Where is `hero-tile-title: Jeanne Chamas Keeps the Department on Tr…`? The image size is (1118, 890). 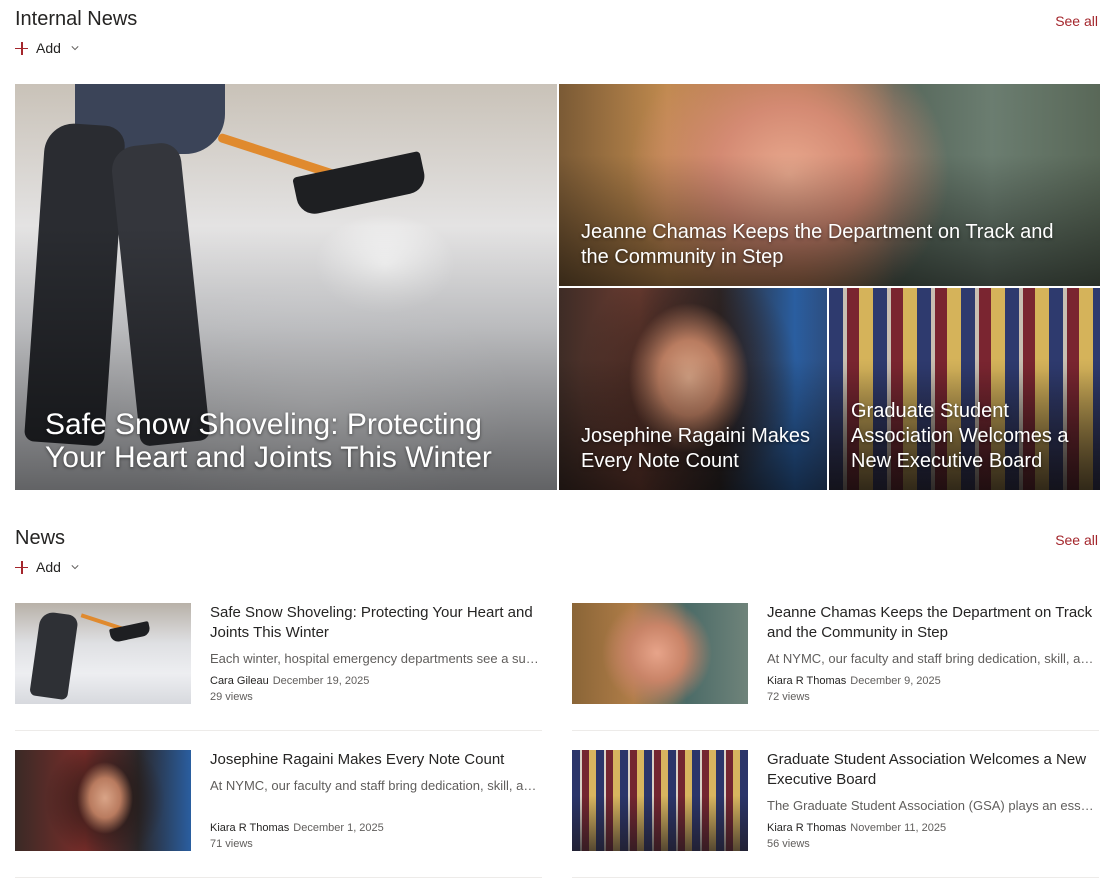 hero-tile-title: Jeanne Chamas Keeps the Department on Tr… is located at coordinates (817, 244).